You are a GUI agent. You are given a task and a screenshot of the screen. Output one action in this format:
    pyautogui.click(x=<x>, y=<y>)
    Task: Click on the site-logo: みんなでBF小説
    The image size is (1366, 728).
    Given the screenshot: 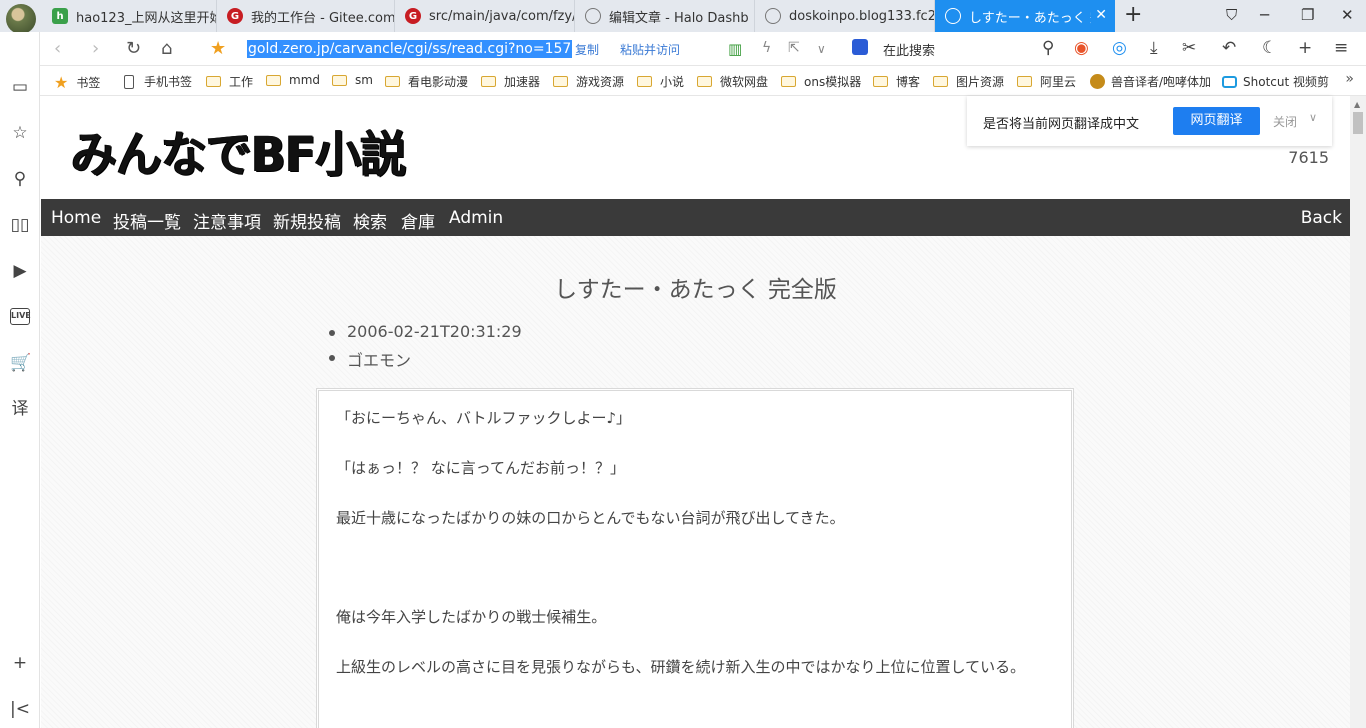 What is the action you would take?
    pyautogui.click(x=238, y=150)
    